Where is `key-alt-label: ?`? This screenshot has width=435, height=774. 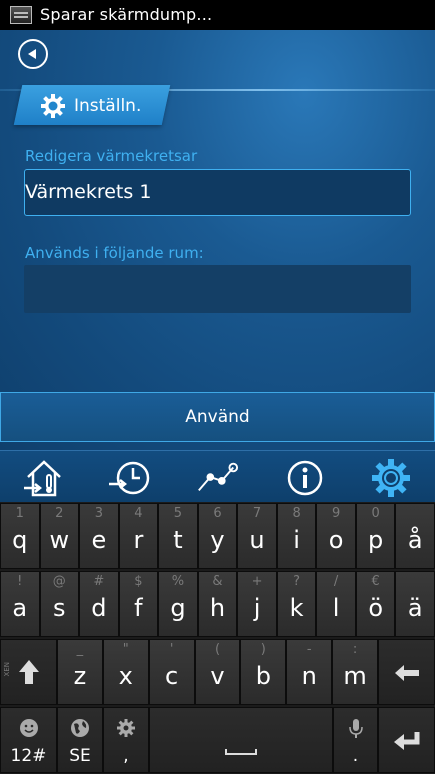 key-alt-label: ? is located at coordinates (297, 581).